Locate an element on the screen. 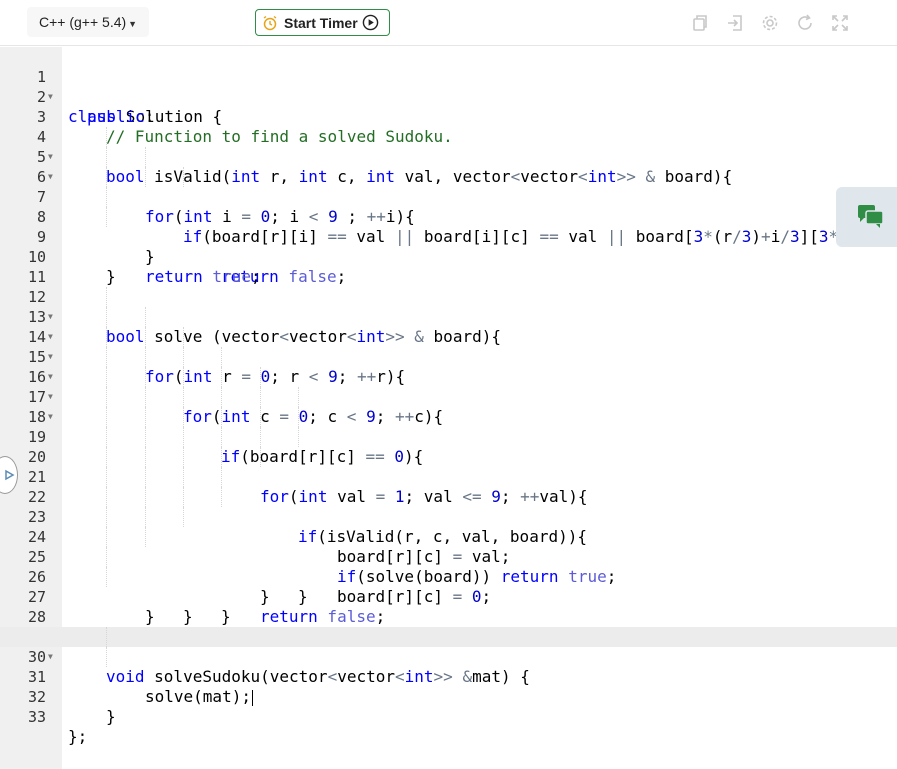 This screenshot has width=897, height=769. code-line-28: 28 } is located at coordinates (448, 616).